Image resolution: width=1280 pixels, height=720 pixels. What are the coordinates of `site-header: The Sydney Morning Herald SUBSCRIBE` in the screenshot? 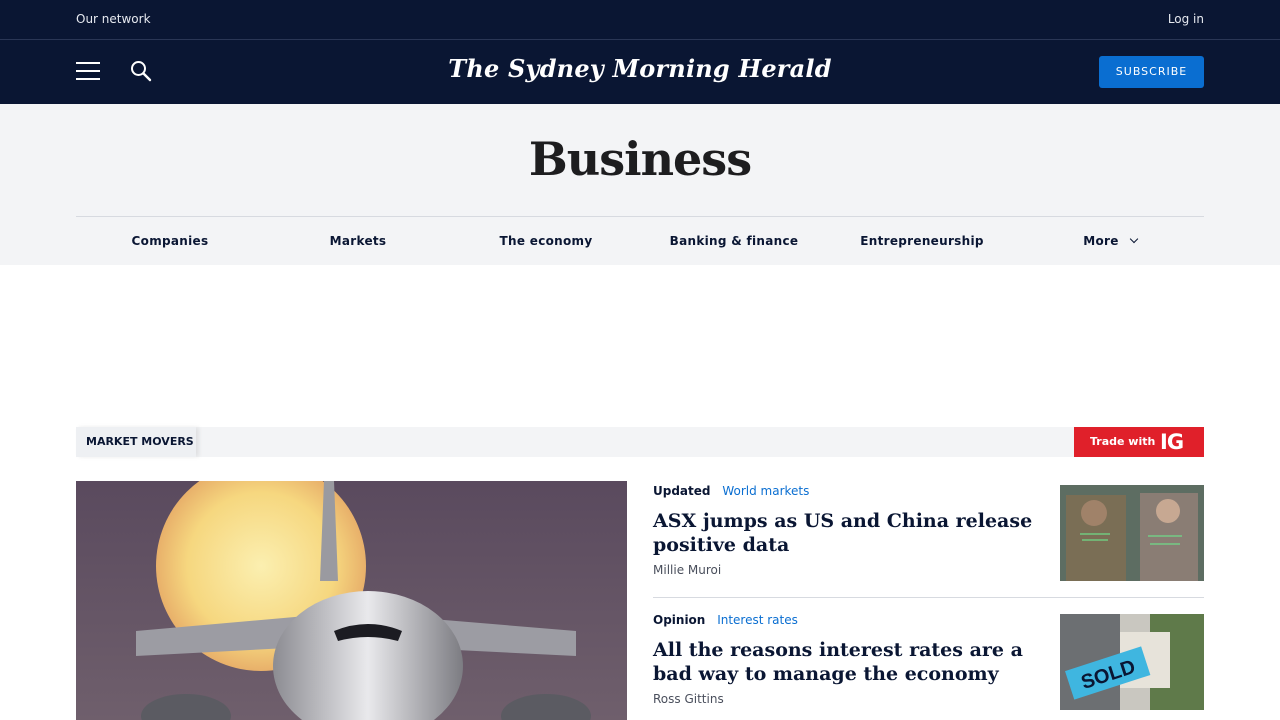 It's located at (640, 72).